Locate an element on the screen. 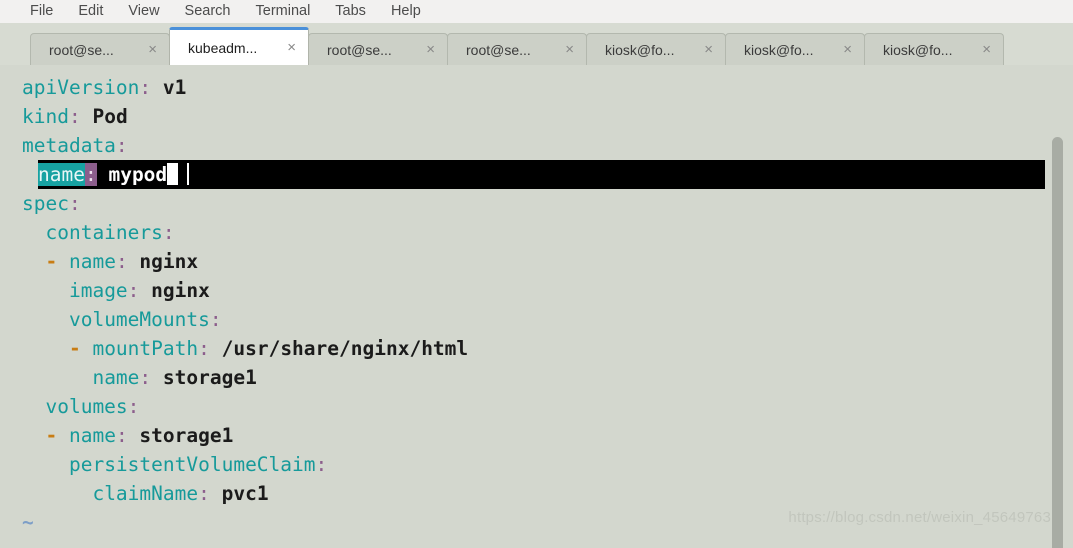 The height and width of the screenshot is (548, 1073). yaml-value: nginx is located at coordinates (163, 261).